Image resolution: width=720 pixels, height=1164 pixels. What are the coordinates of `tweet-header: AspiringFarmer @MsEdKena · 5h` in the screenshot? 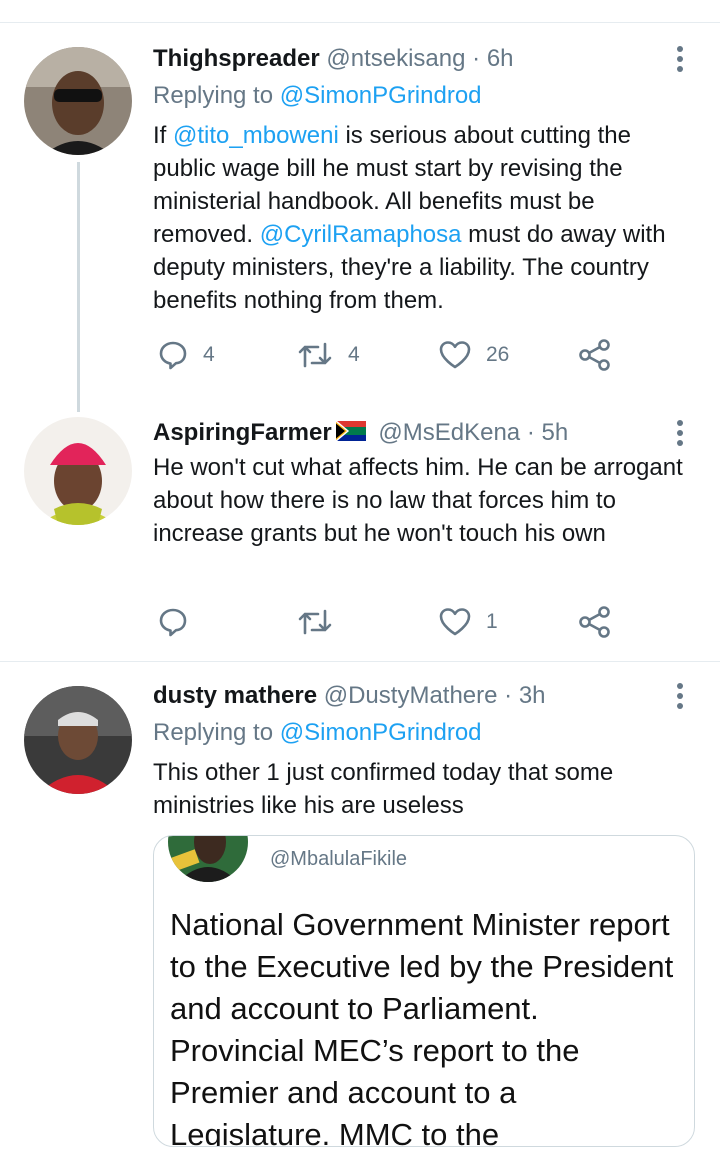 It's located at (360, 433).